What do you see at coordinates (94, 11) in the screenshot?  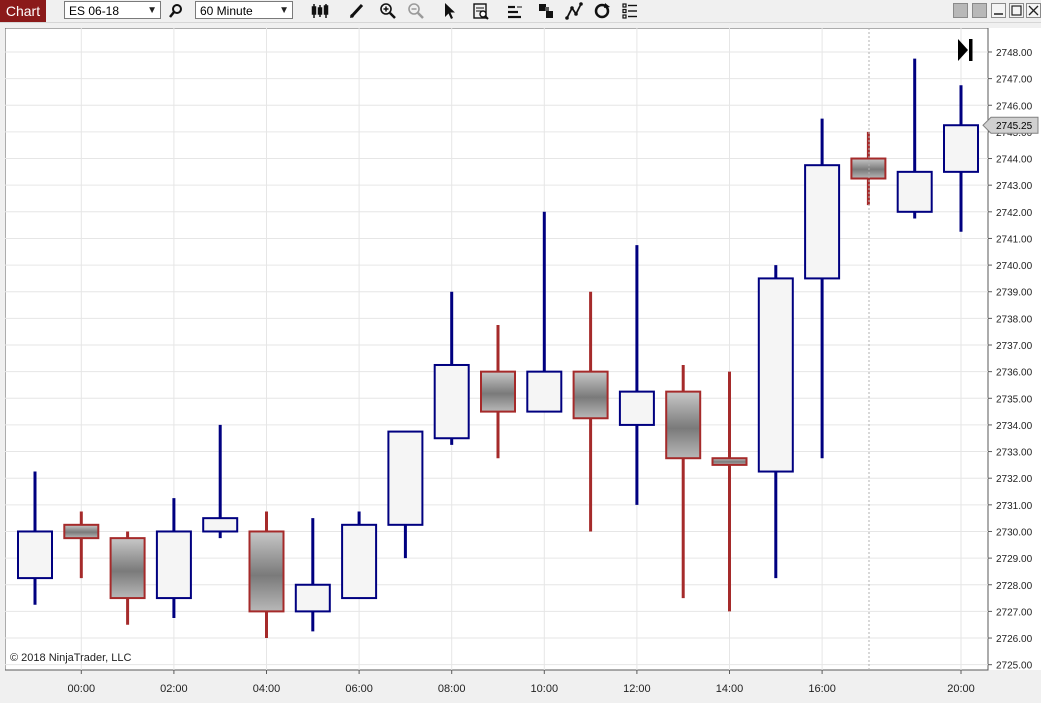 I see `instrument-value: ES 06-18` at bounding box center [94, 11].